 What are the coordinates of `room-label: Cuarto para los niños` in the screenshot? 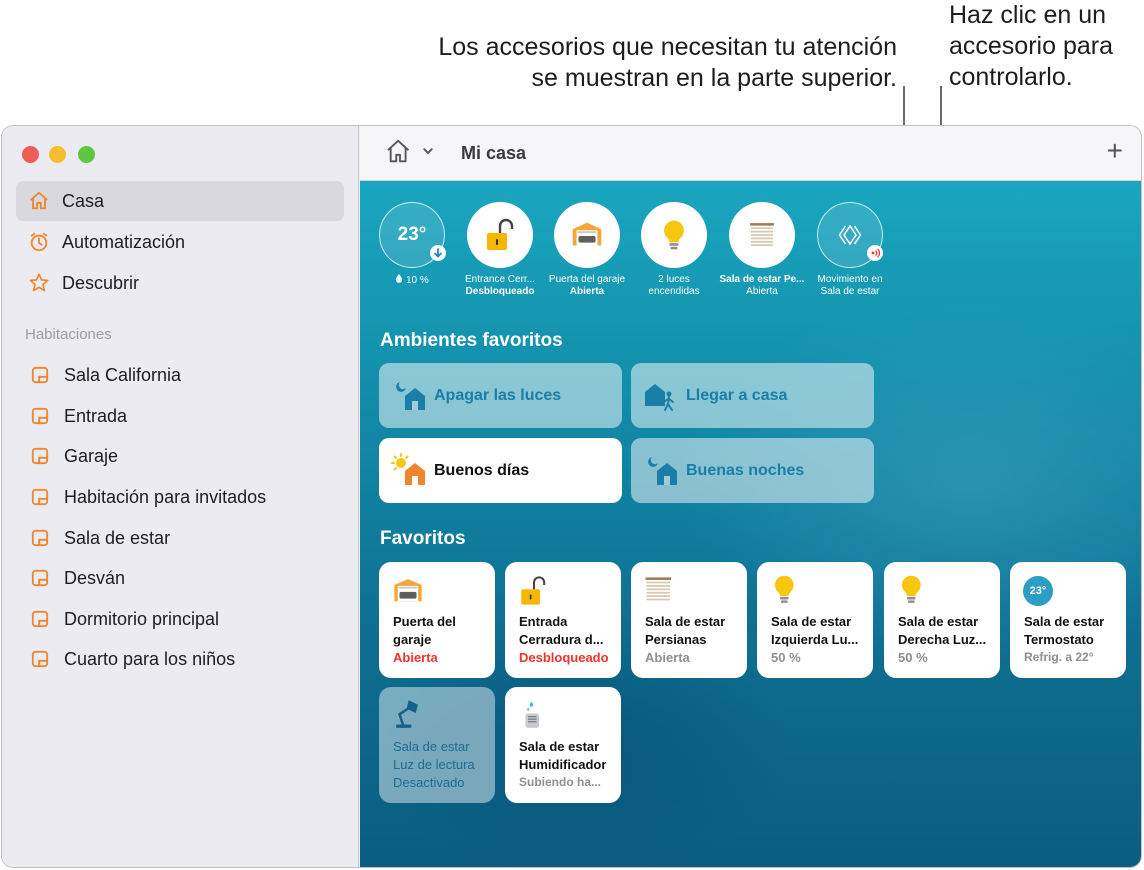 It's located at (150, 658).